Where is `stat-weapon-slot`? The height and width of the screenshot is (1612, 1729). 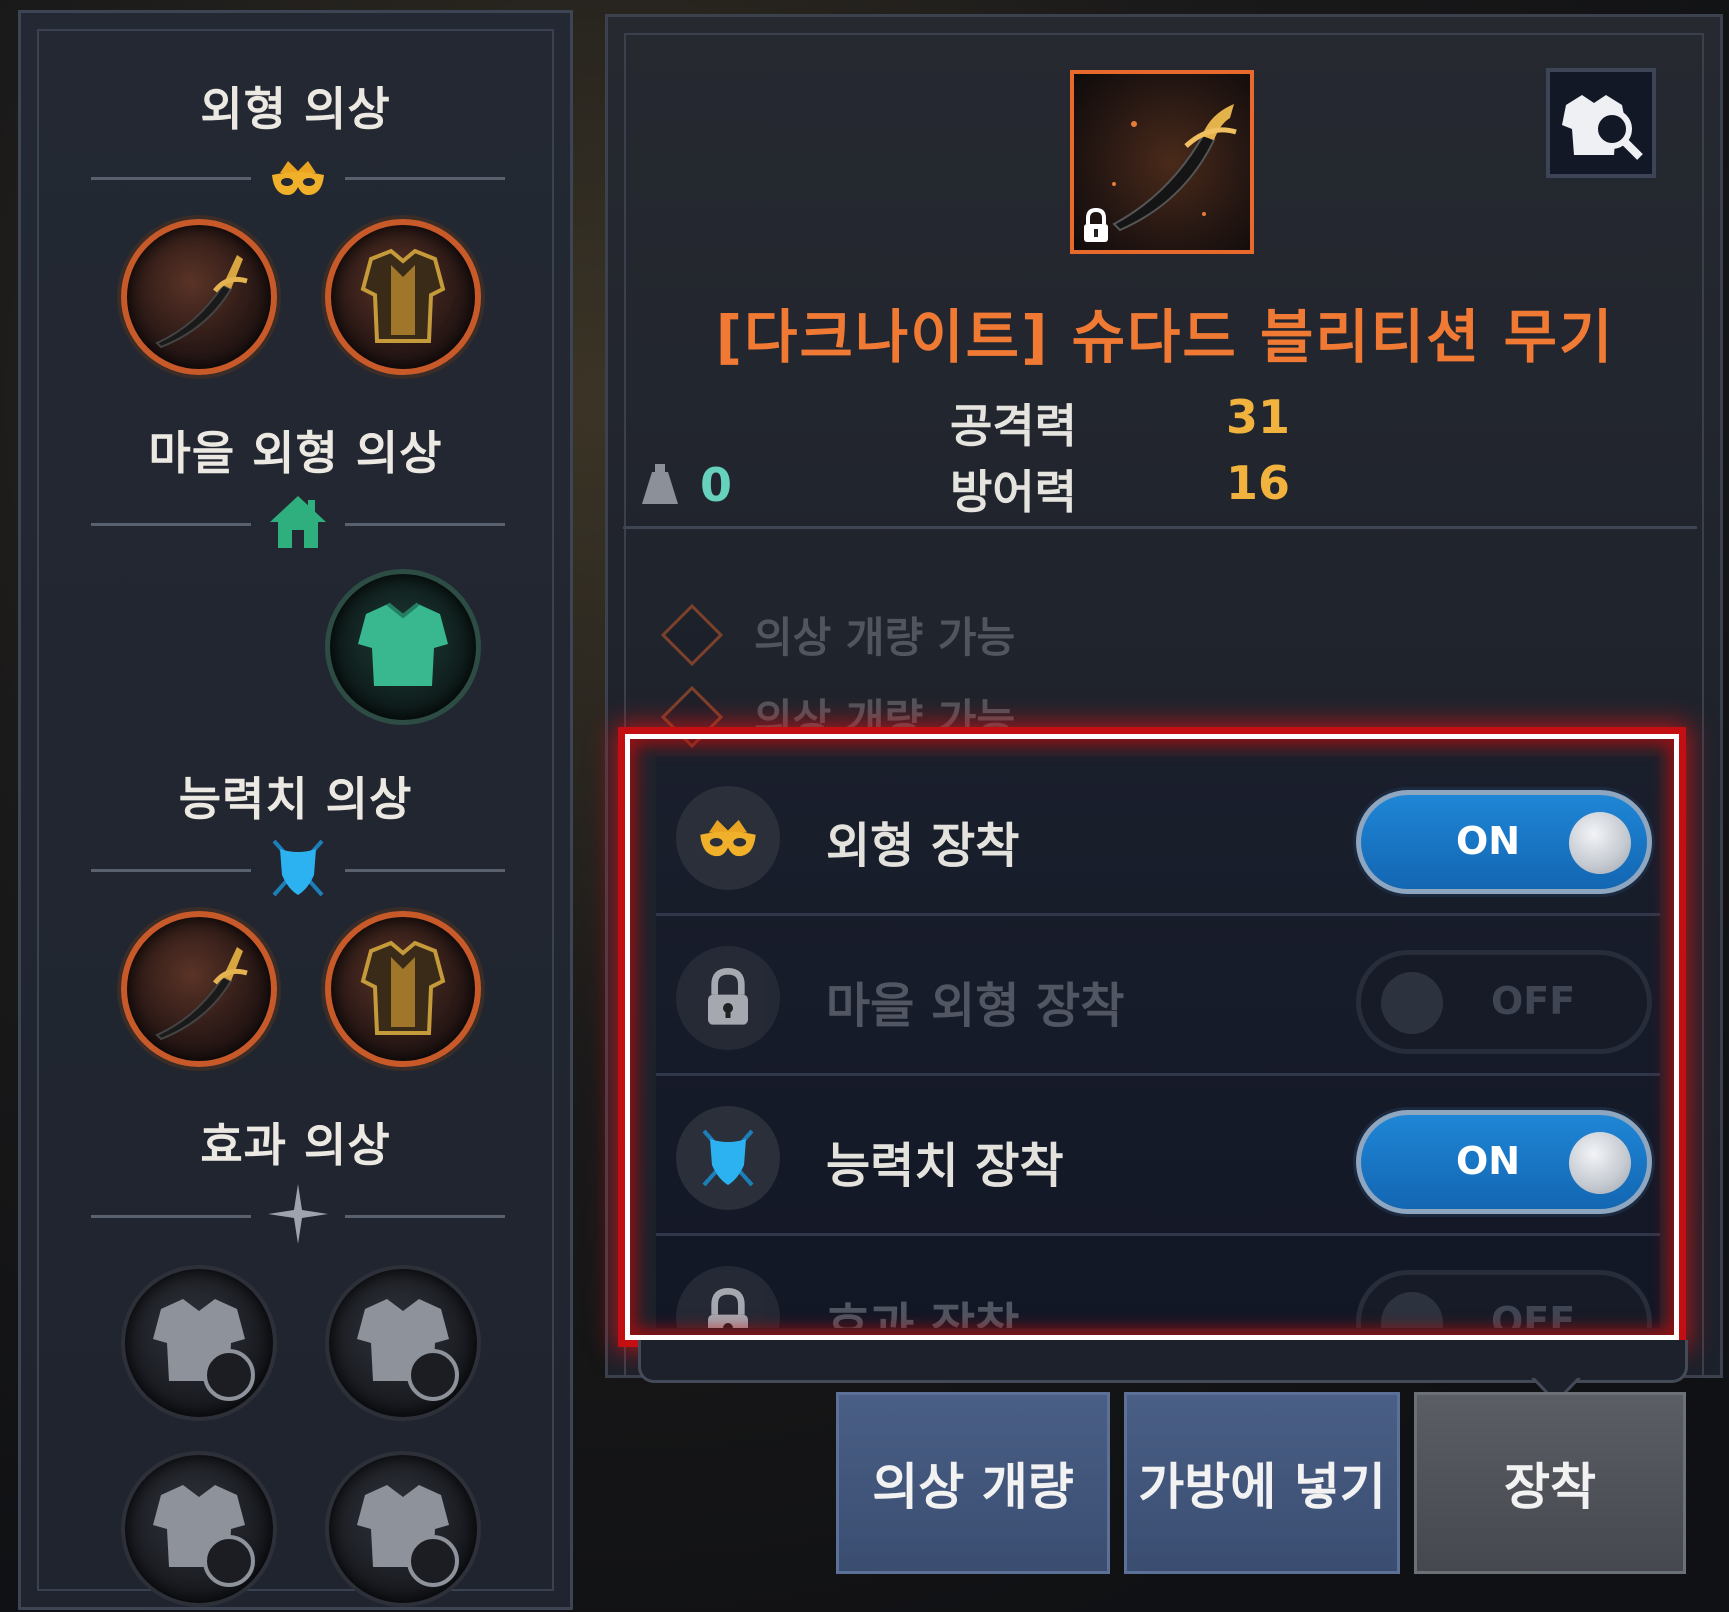 stat-weapon-slot is located at coordinates (199, 989).